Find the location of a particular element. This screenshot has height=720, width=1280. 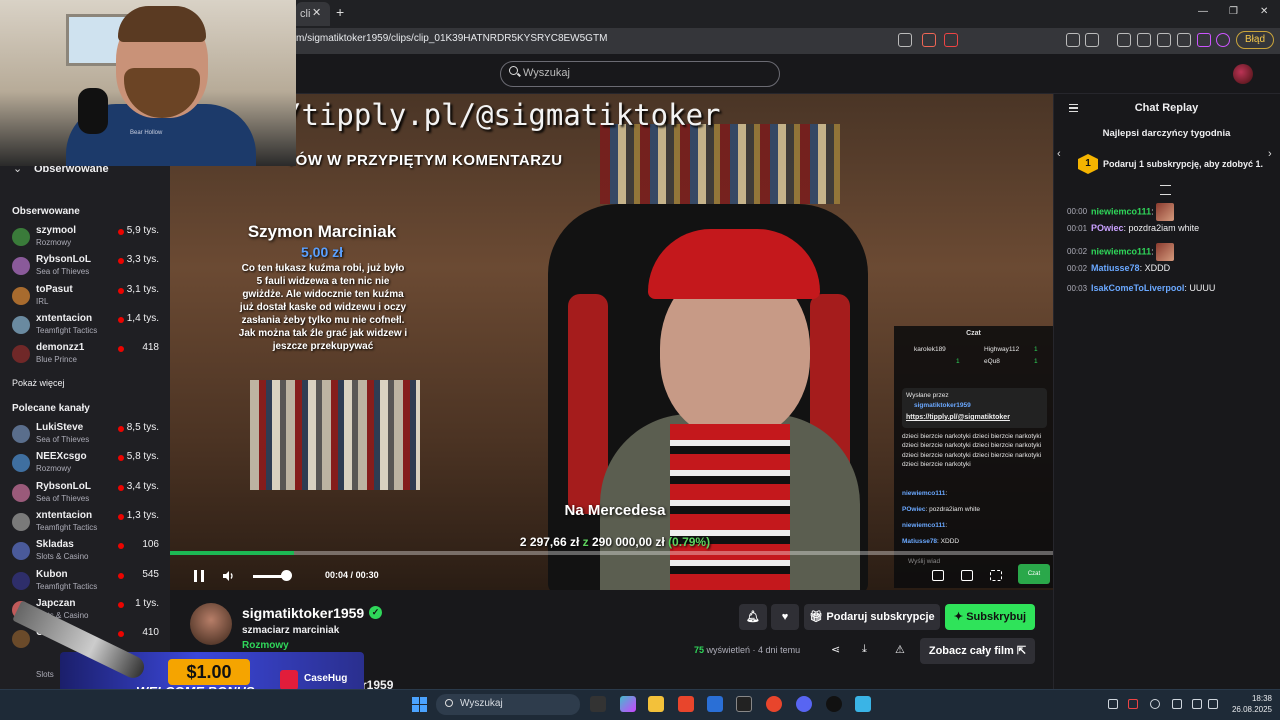

tray-chevron-icon is located at coordinates (1113, 704).